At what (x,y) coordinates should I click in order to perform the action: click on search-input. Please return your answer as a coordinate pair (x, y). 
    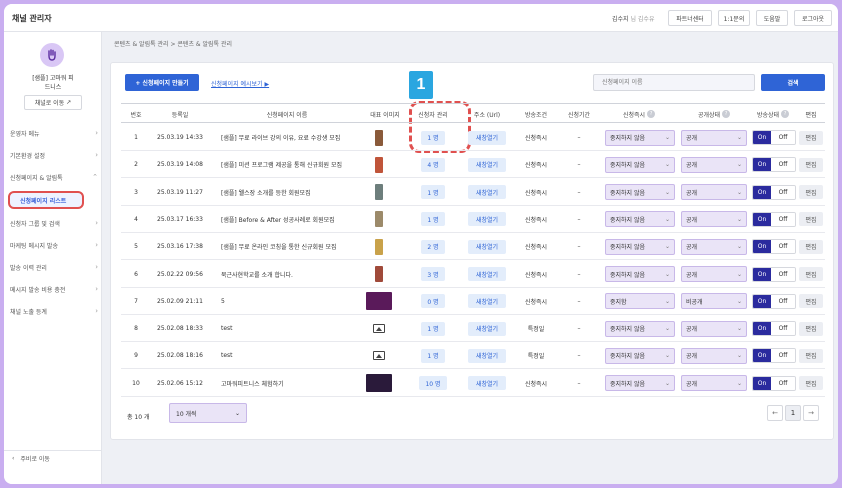
    Looking at the image, I should click on (674, 82).